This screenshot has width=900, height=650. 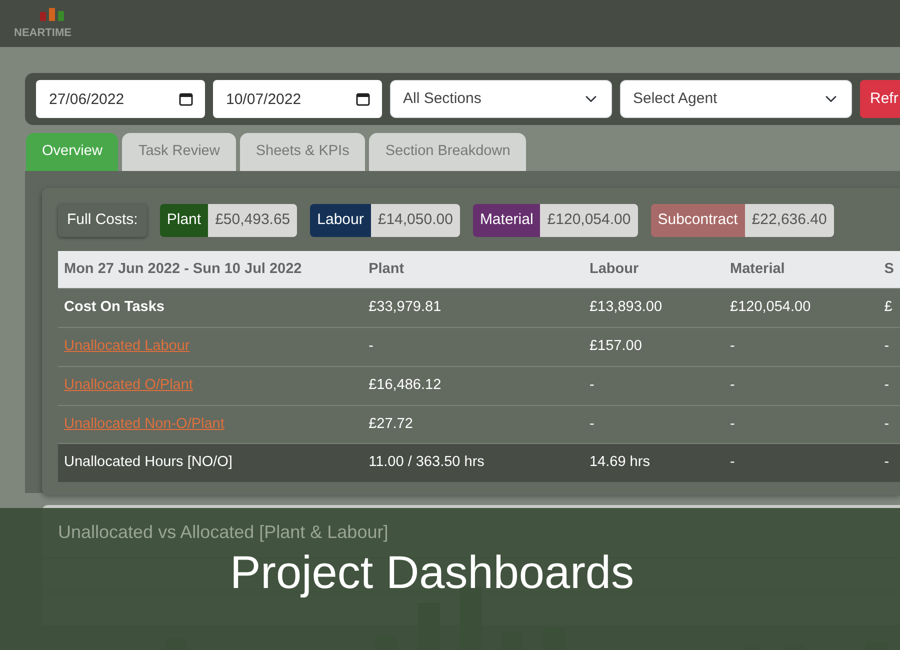 What do you see at coordinates (415, 220) in the screenshot?
I see `cost-amount: £14,050.00` at bounding box center [415, 220].